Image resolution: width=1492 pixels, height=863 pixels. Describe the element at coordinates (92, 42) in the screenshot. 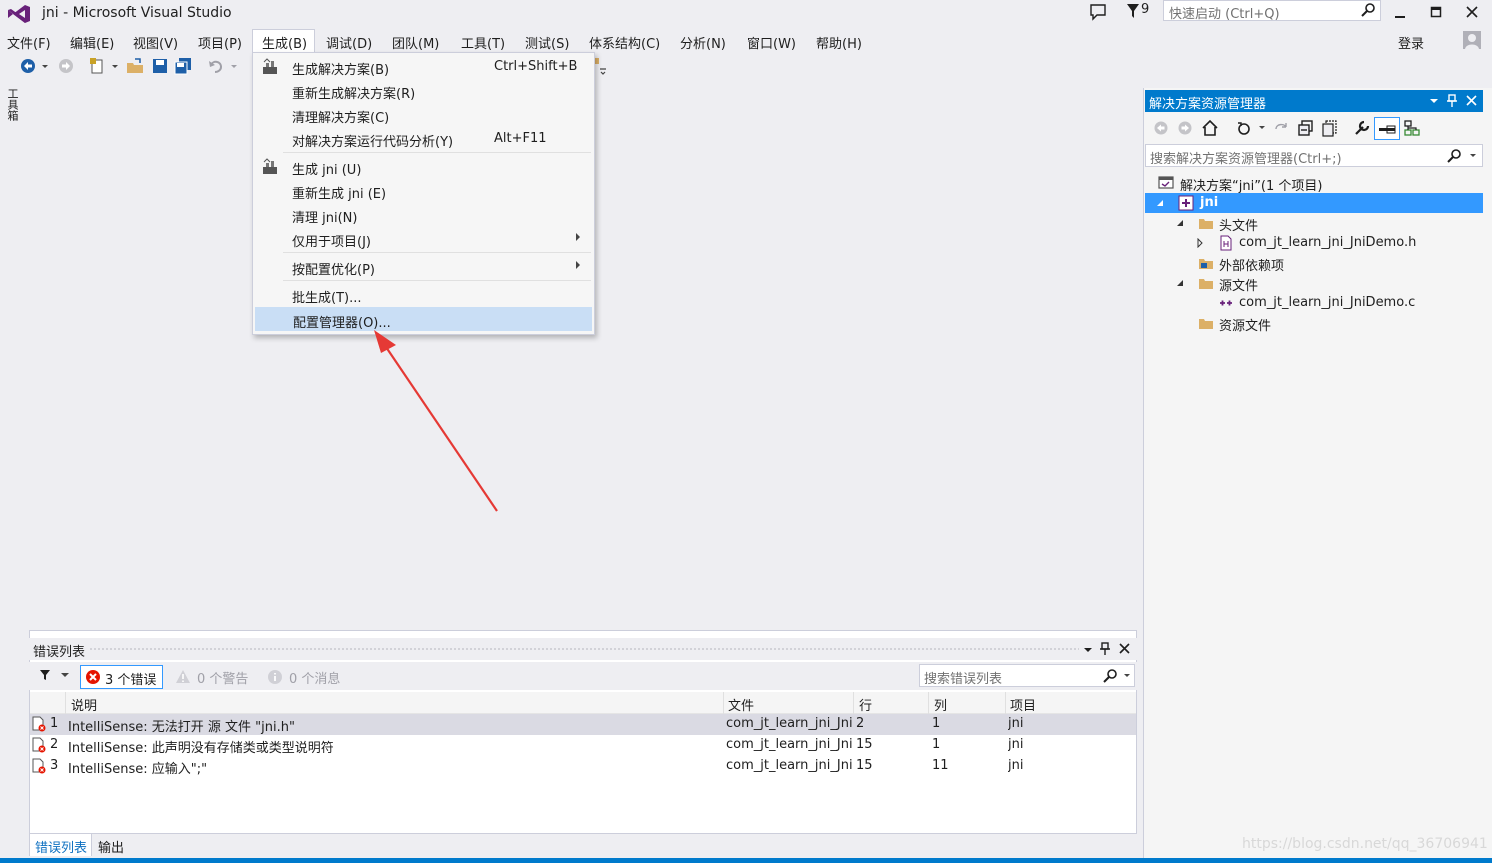

I see `menu-edit: 编辑(E)` at that location.